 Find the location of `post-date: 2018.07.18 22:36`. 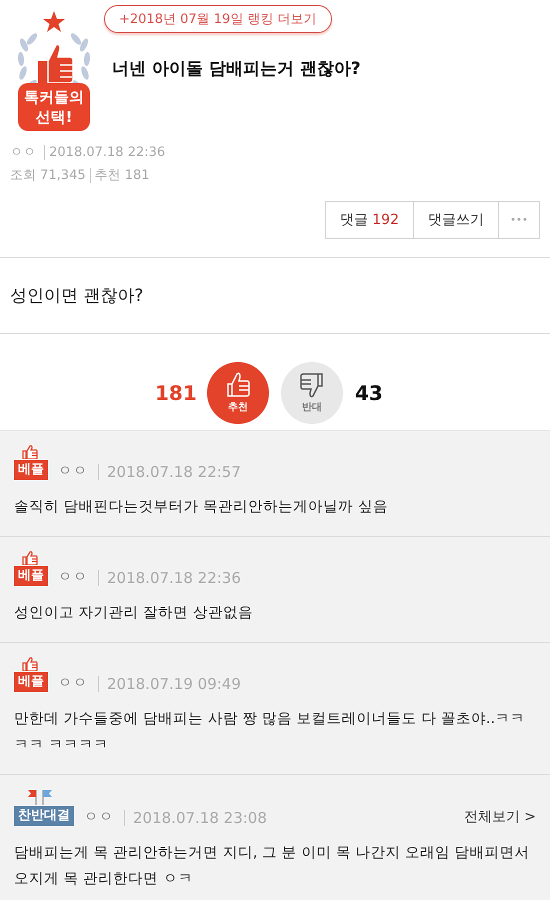

post-date: 2018.07.18 22:36 is located at coordinates (107, 152).